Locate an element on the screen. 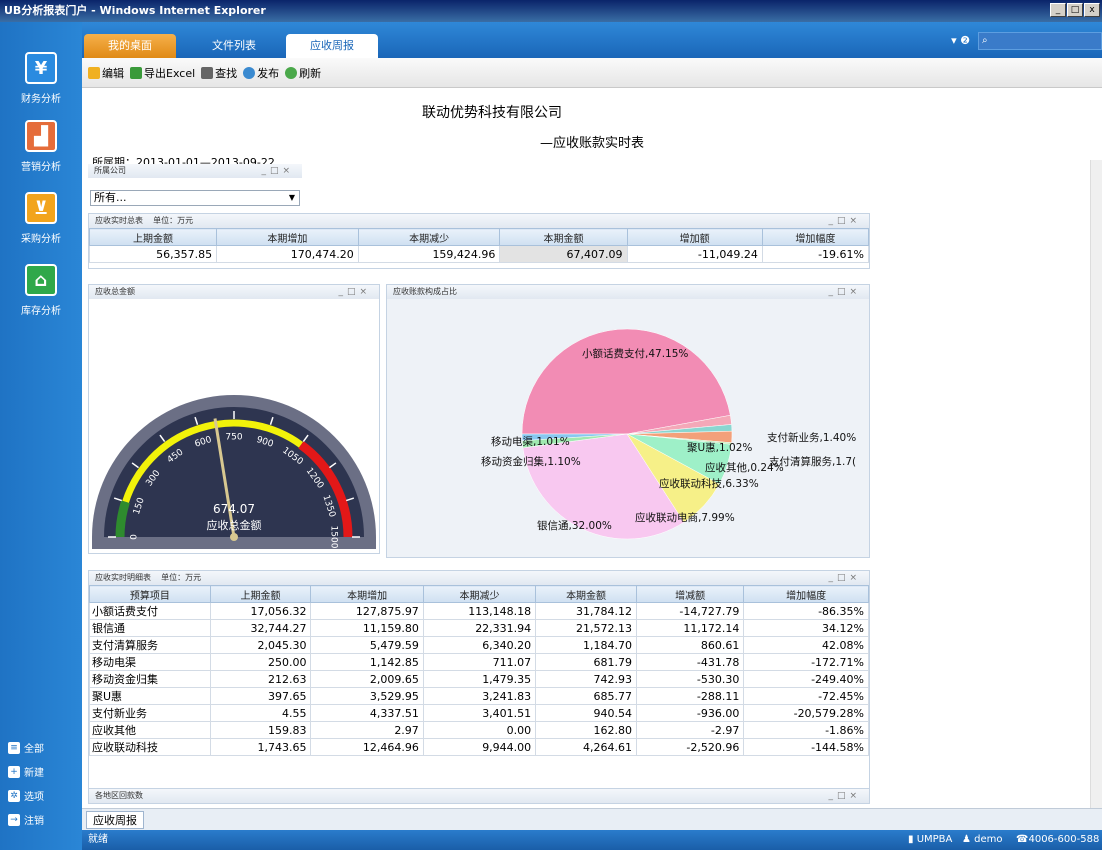 This screenshot has width=1102, height=850. sidebar-item-finance: ¥ 财务分析 is located at coordinates (41, 78).